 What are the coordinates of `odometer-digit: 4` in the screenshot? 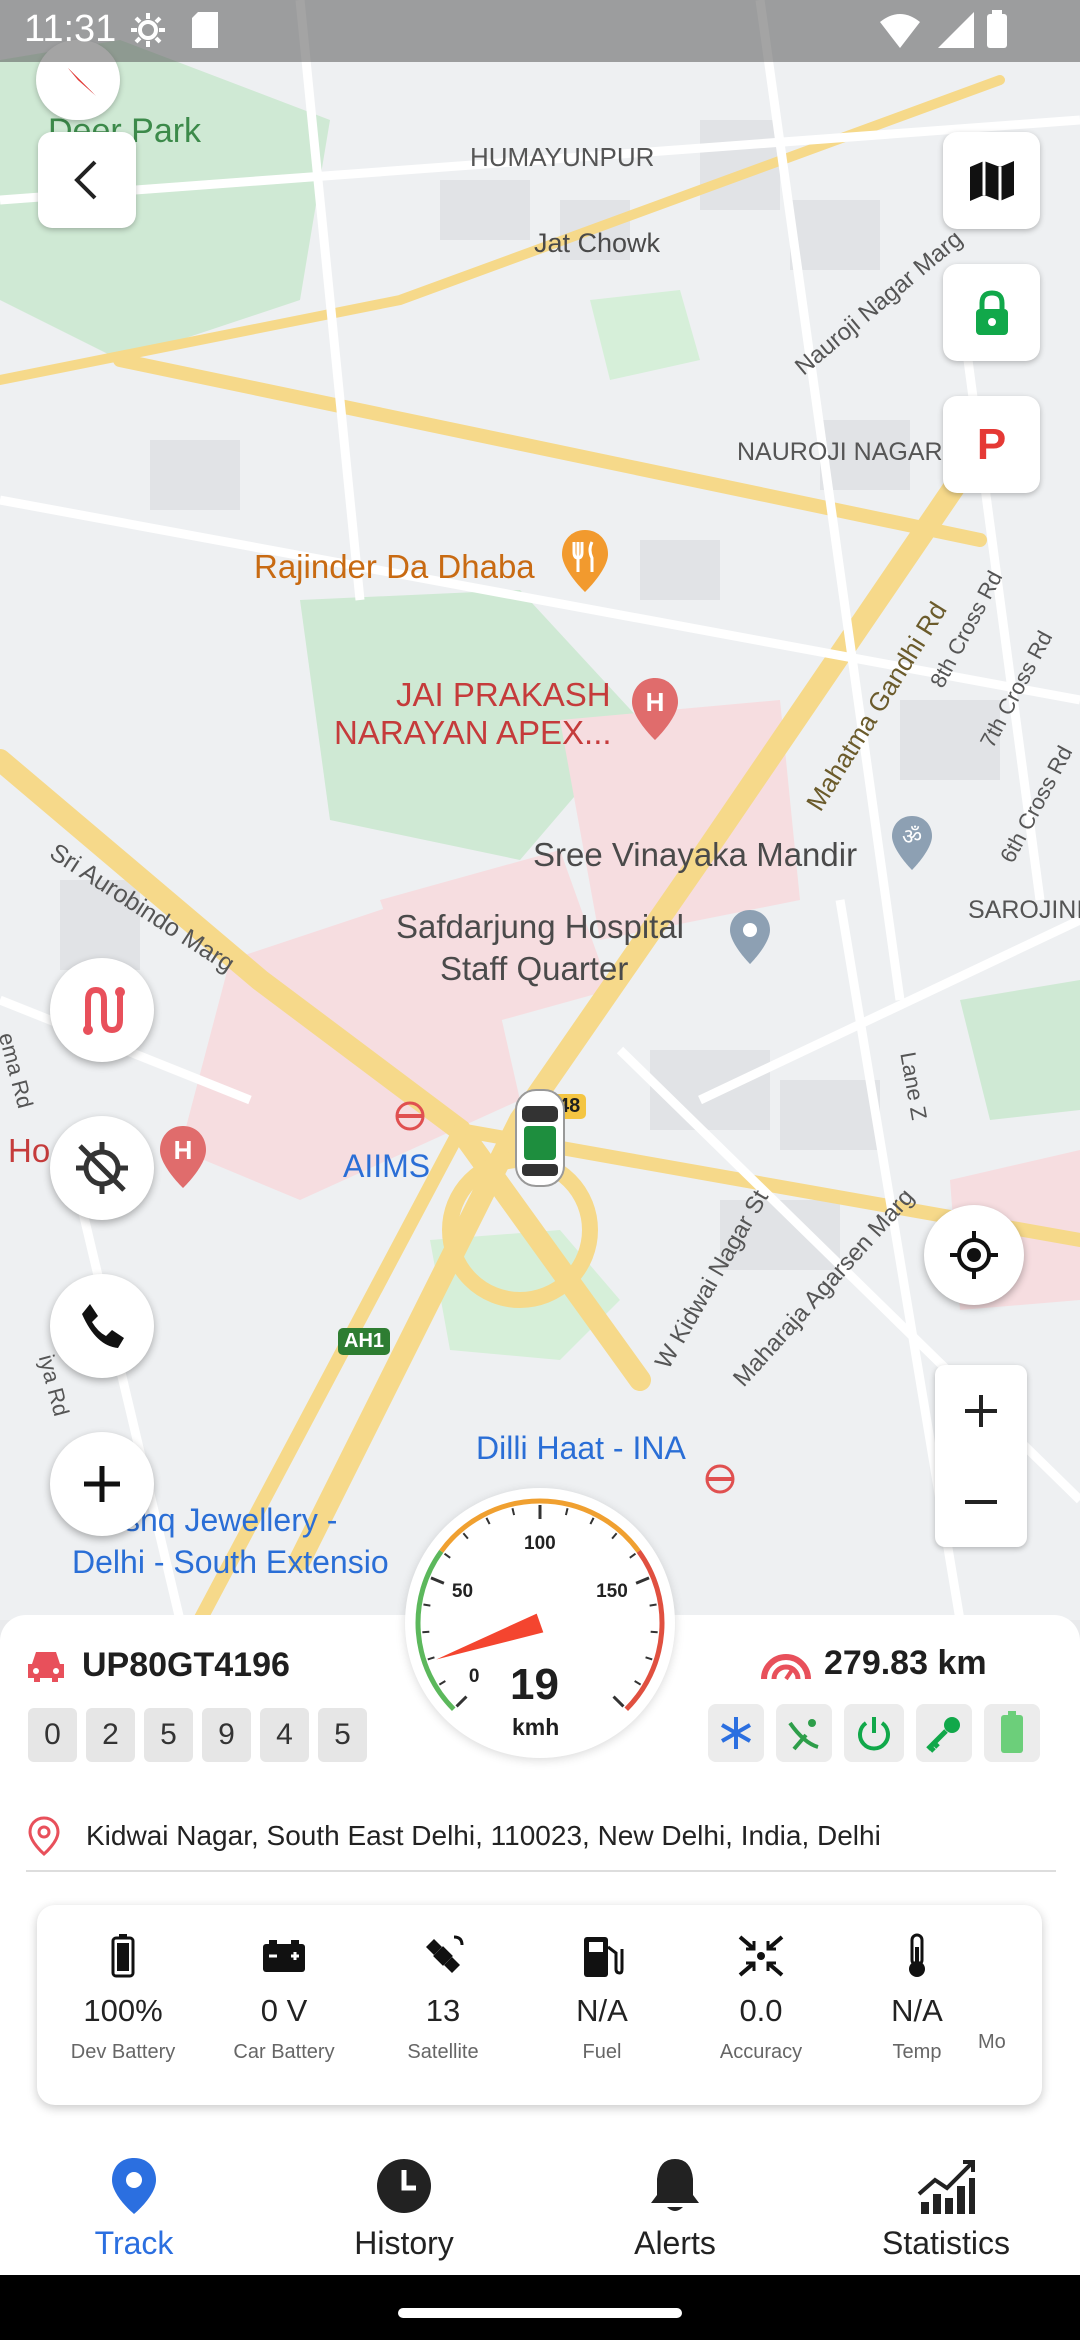 It's located at (284, 1735).